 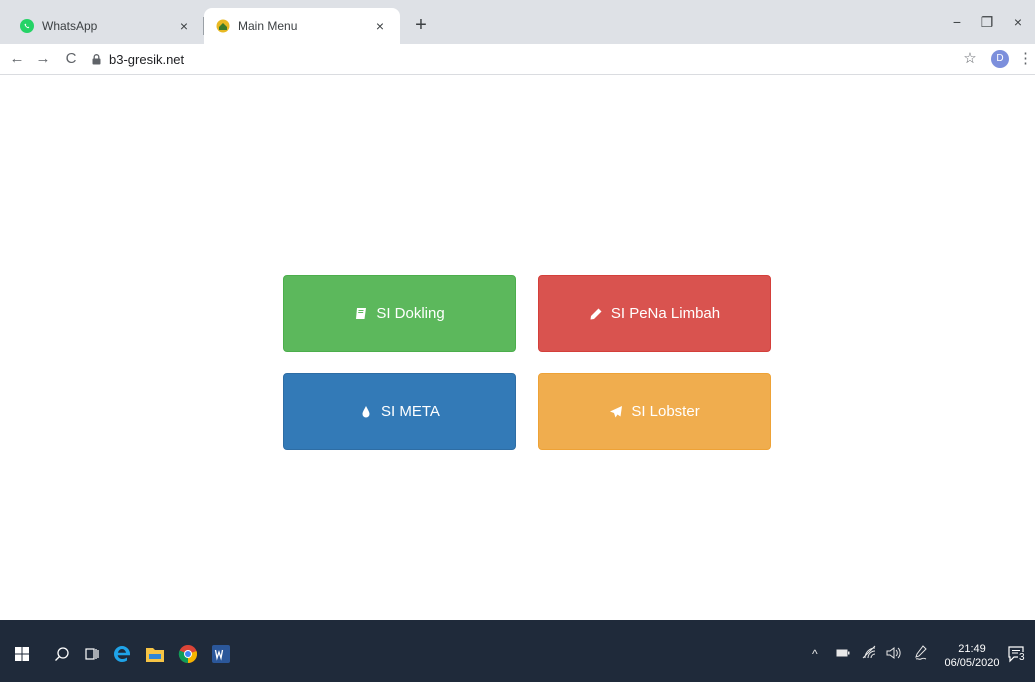 I want to click on action-center-button: 3, so click(x=1017, y=655).